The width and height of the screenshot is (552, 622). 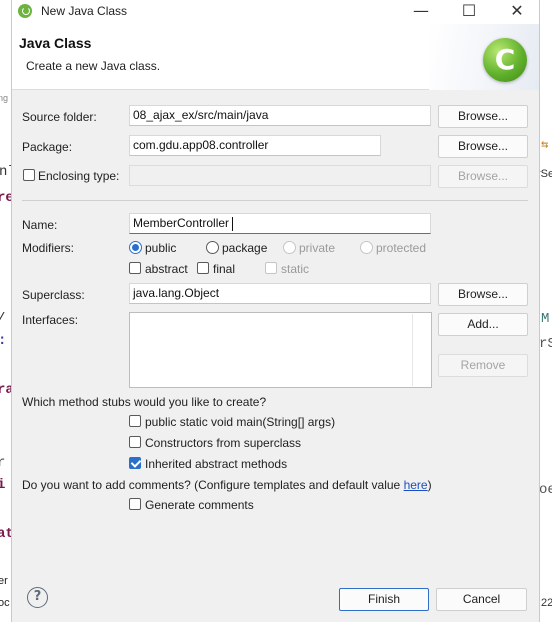 I want to click on modifier-private-label: private, so click(x=317, y=248).